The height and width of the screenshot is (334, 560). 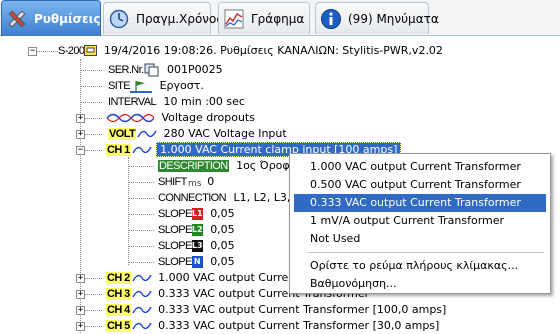 What do you see at coordinates (80, 294) in the screenshot?
I see `expand-ch3-button: +` at bounding box center [80, 294].